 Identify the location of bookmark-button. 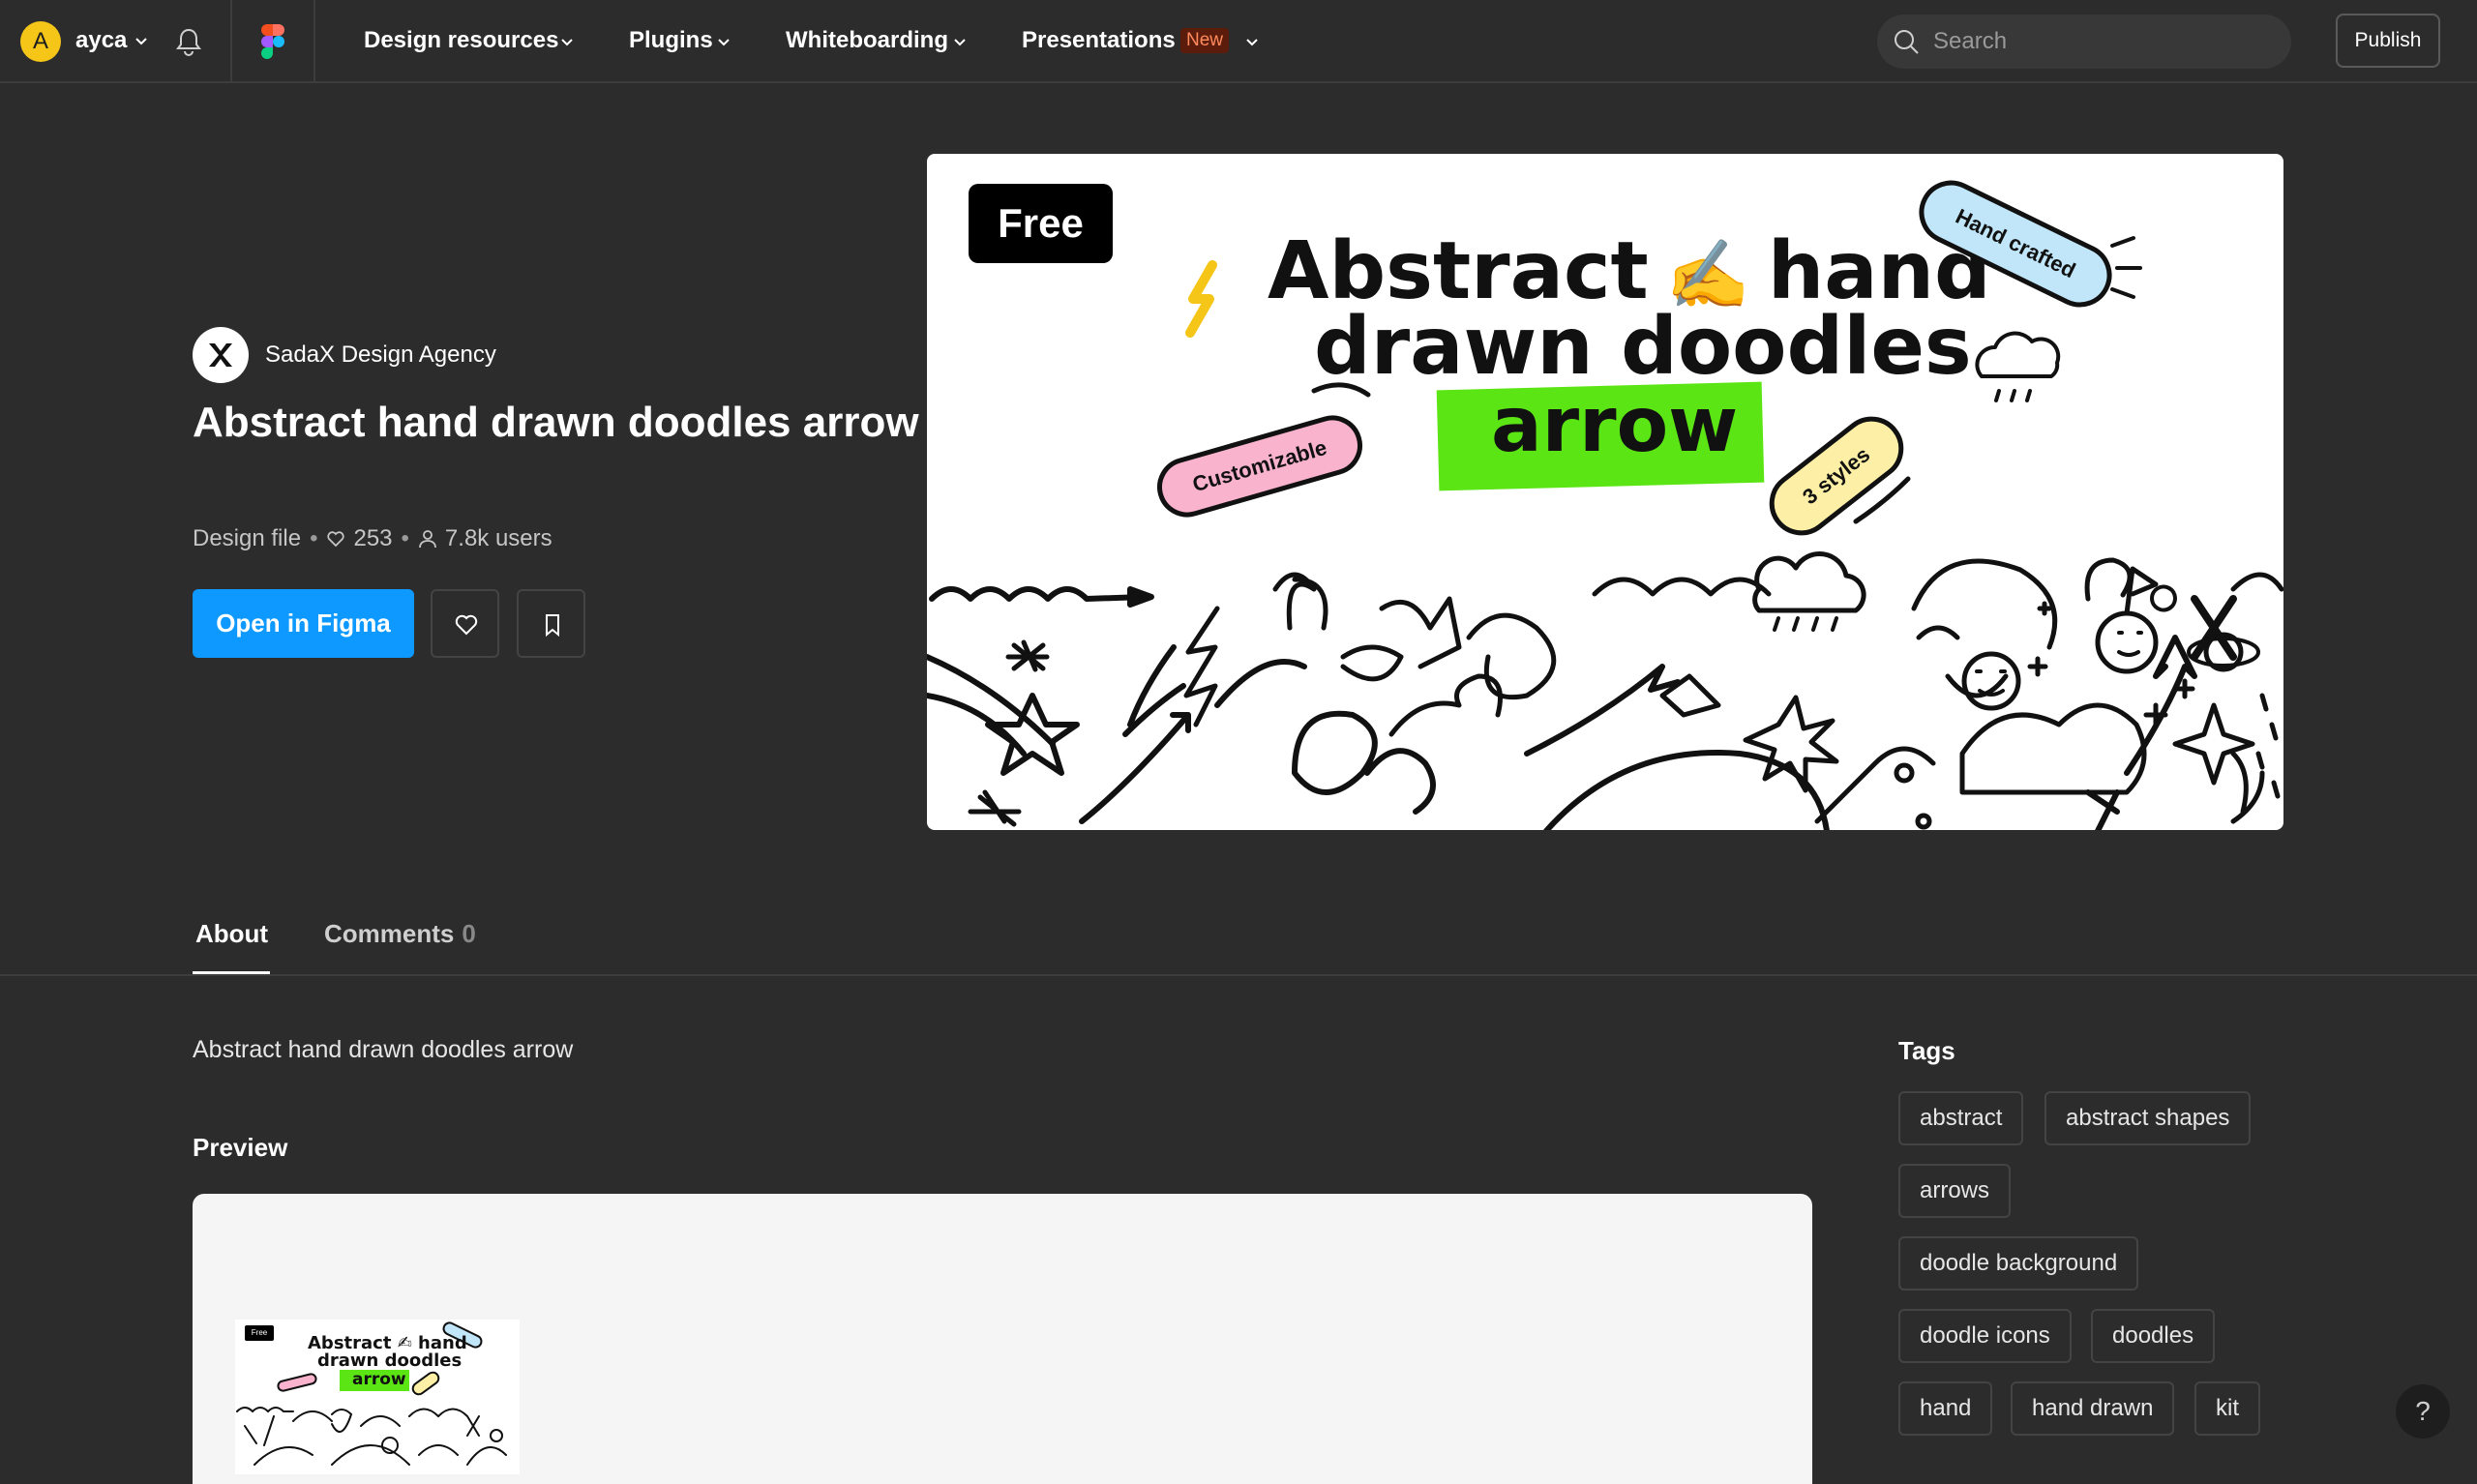
(551, 623).